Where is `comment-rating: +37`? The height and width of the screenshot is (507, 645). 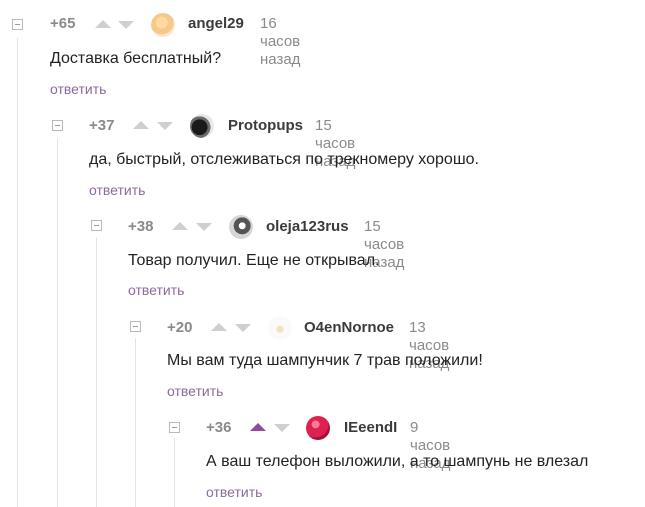
comment-rating: +37 is located at coordinates (102, 125).